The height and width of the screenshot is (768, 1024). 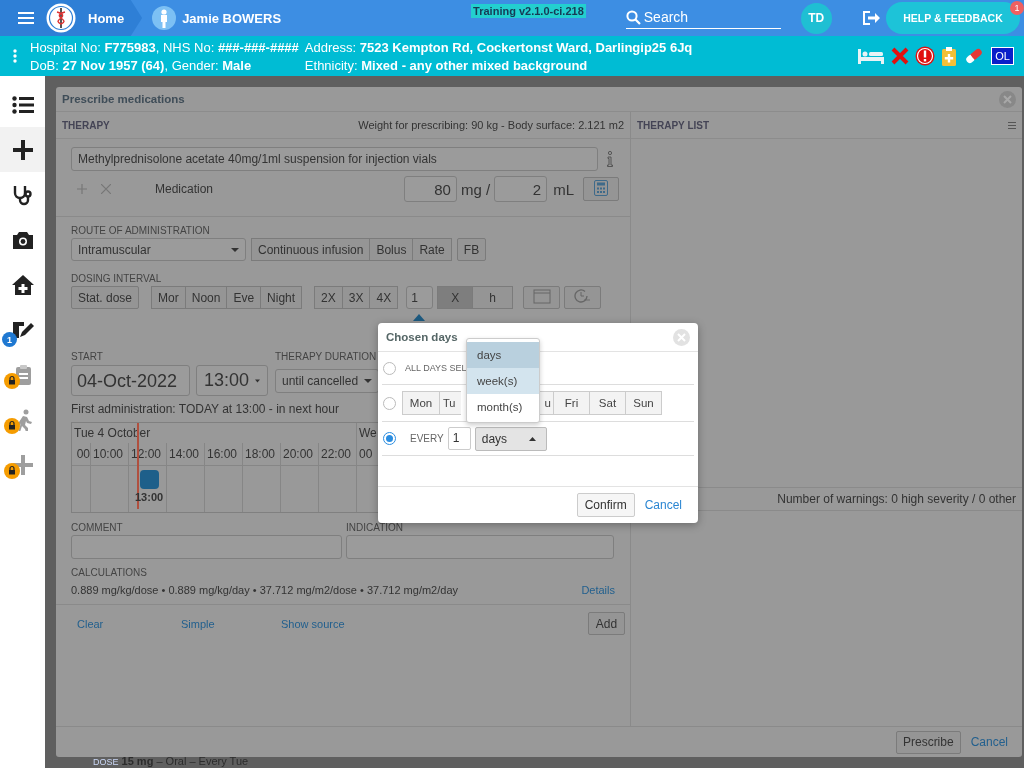 I want to click on sidebar-item: 1, so click(x=22, y=329).